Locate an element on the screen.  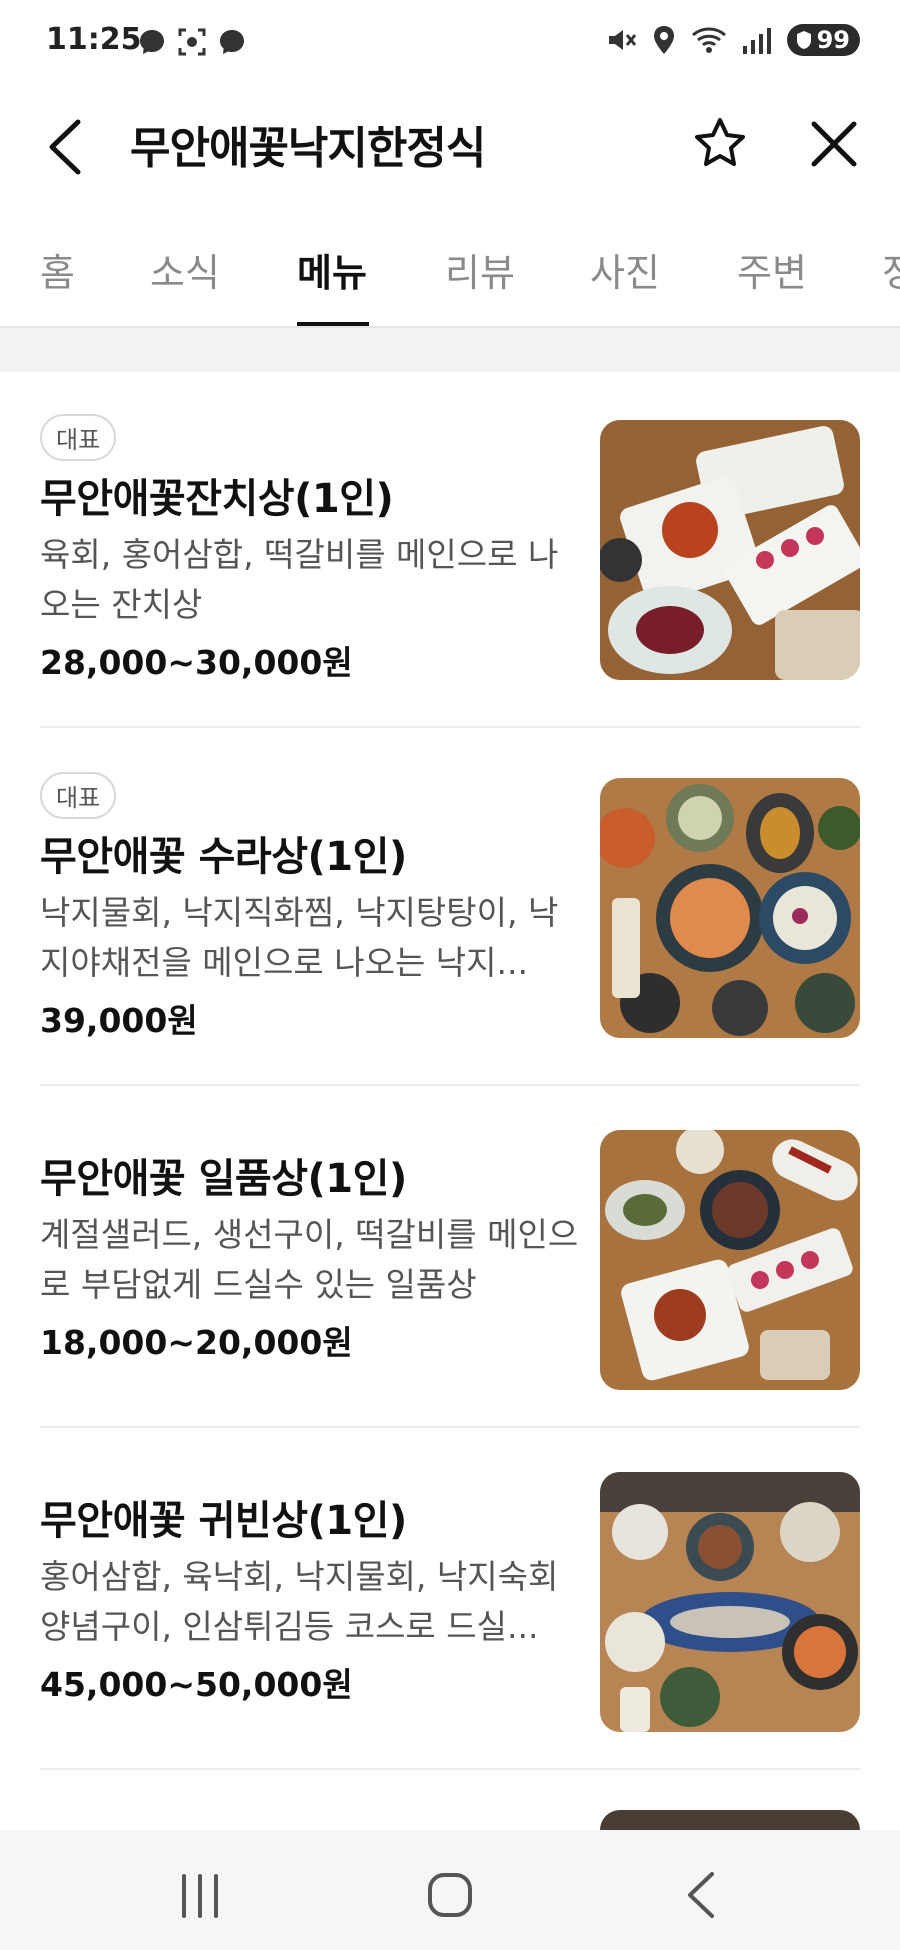
home-icon is located at coordinates (450, 1895).